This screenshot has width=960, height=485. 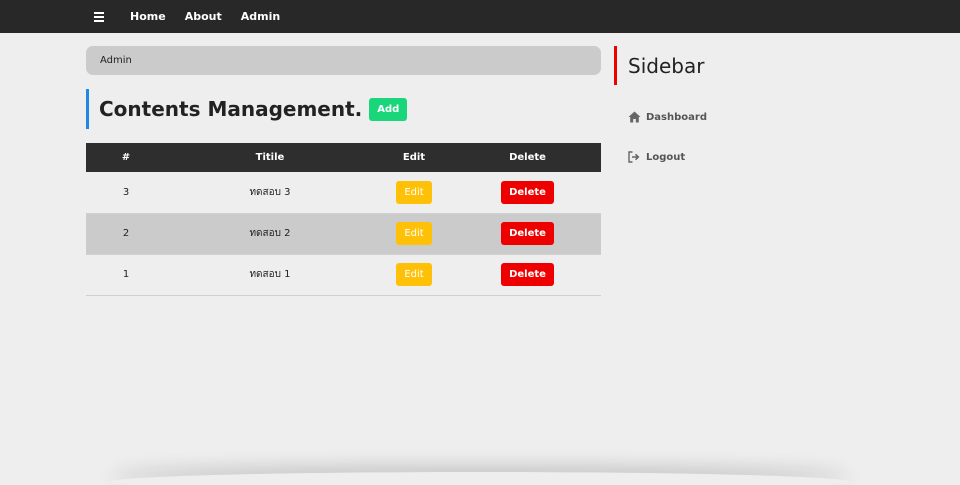 I want to click on add-content-button: Add, so click(x=388, y=109).